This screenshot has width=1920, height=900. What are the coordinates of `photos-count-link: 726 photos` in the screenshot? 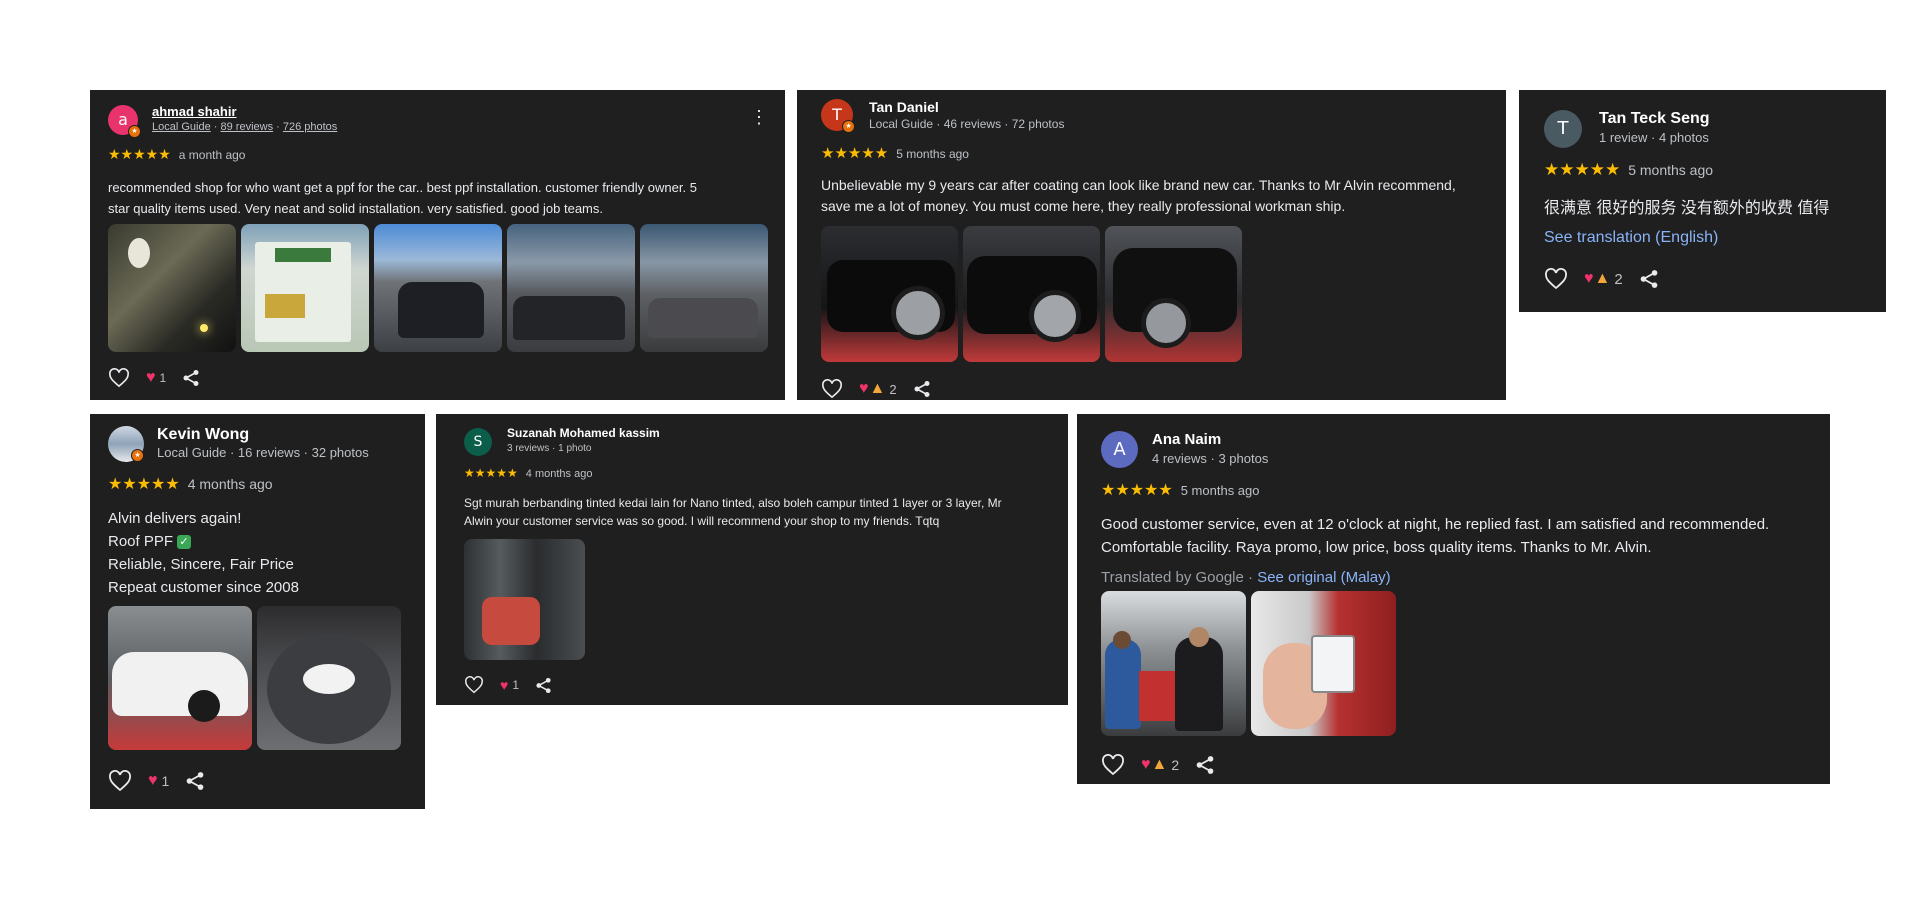 It's located at (310, 127).